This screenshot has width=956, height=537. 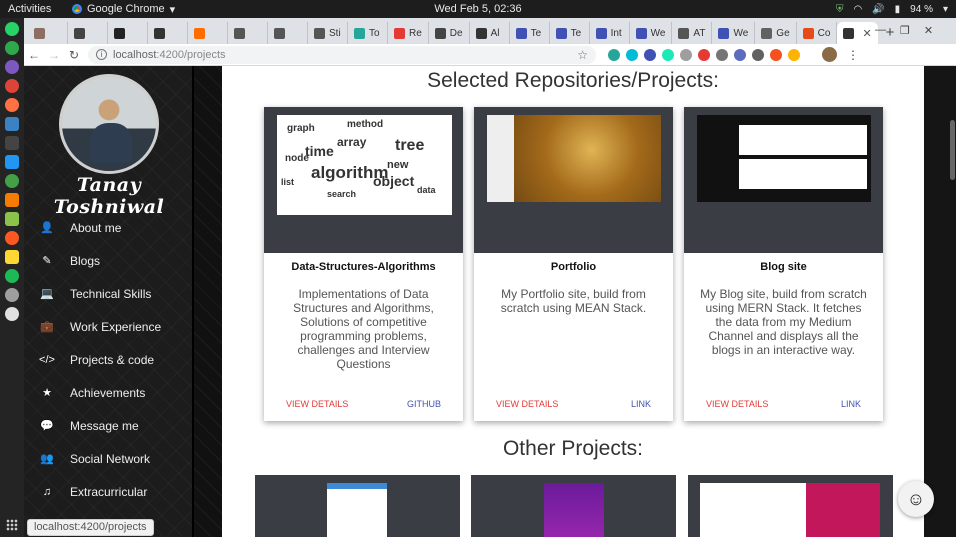 I want to click on browser-tab: Al, so click(x=490, y=33).